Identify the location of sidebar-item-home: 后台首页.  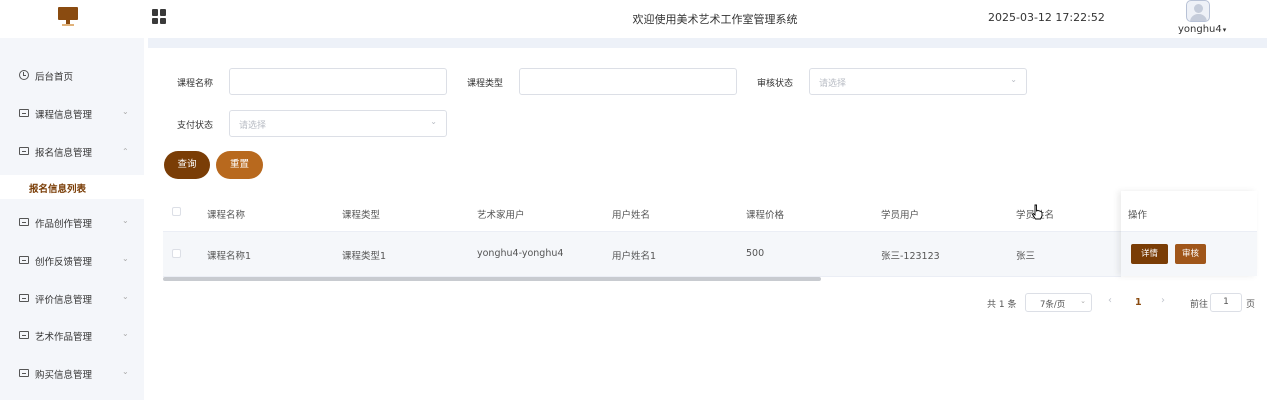
(72, 76).